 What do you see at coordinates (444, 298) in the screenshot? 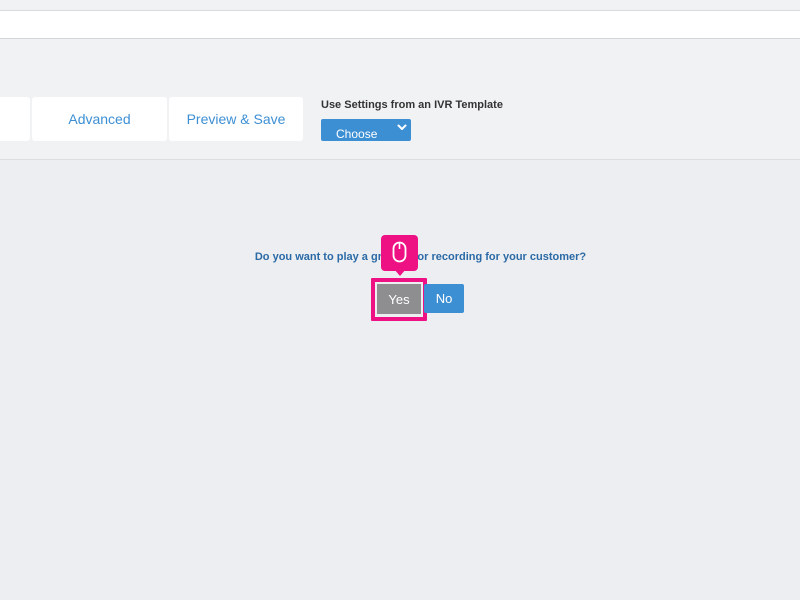
I see `no-button: No` at bounding box center [444, 298].